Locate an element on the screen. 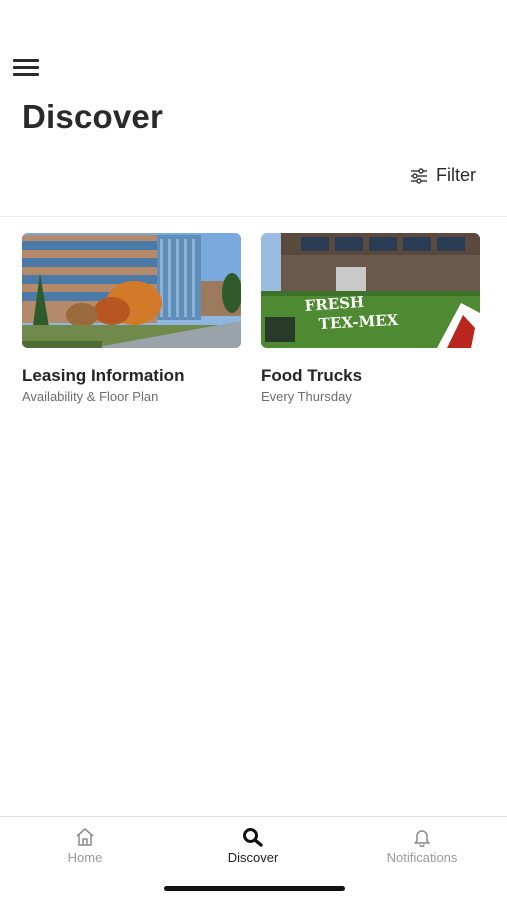  card-subtitle: Every Thursday is located at coordinates (306, 396).